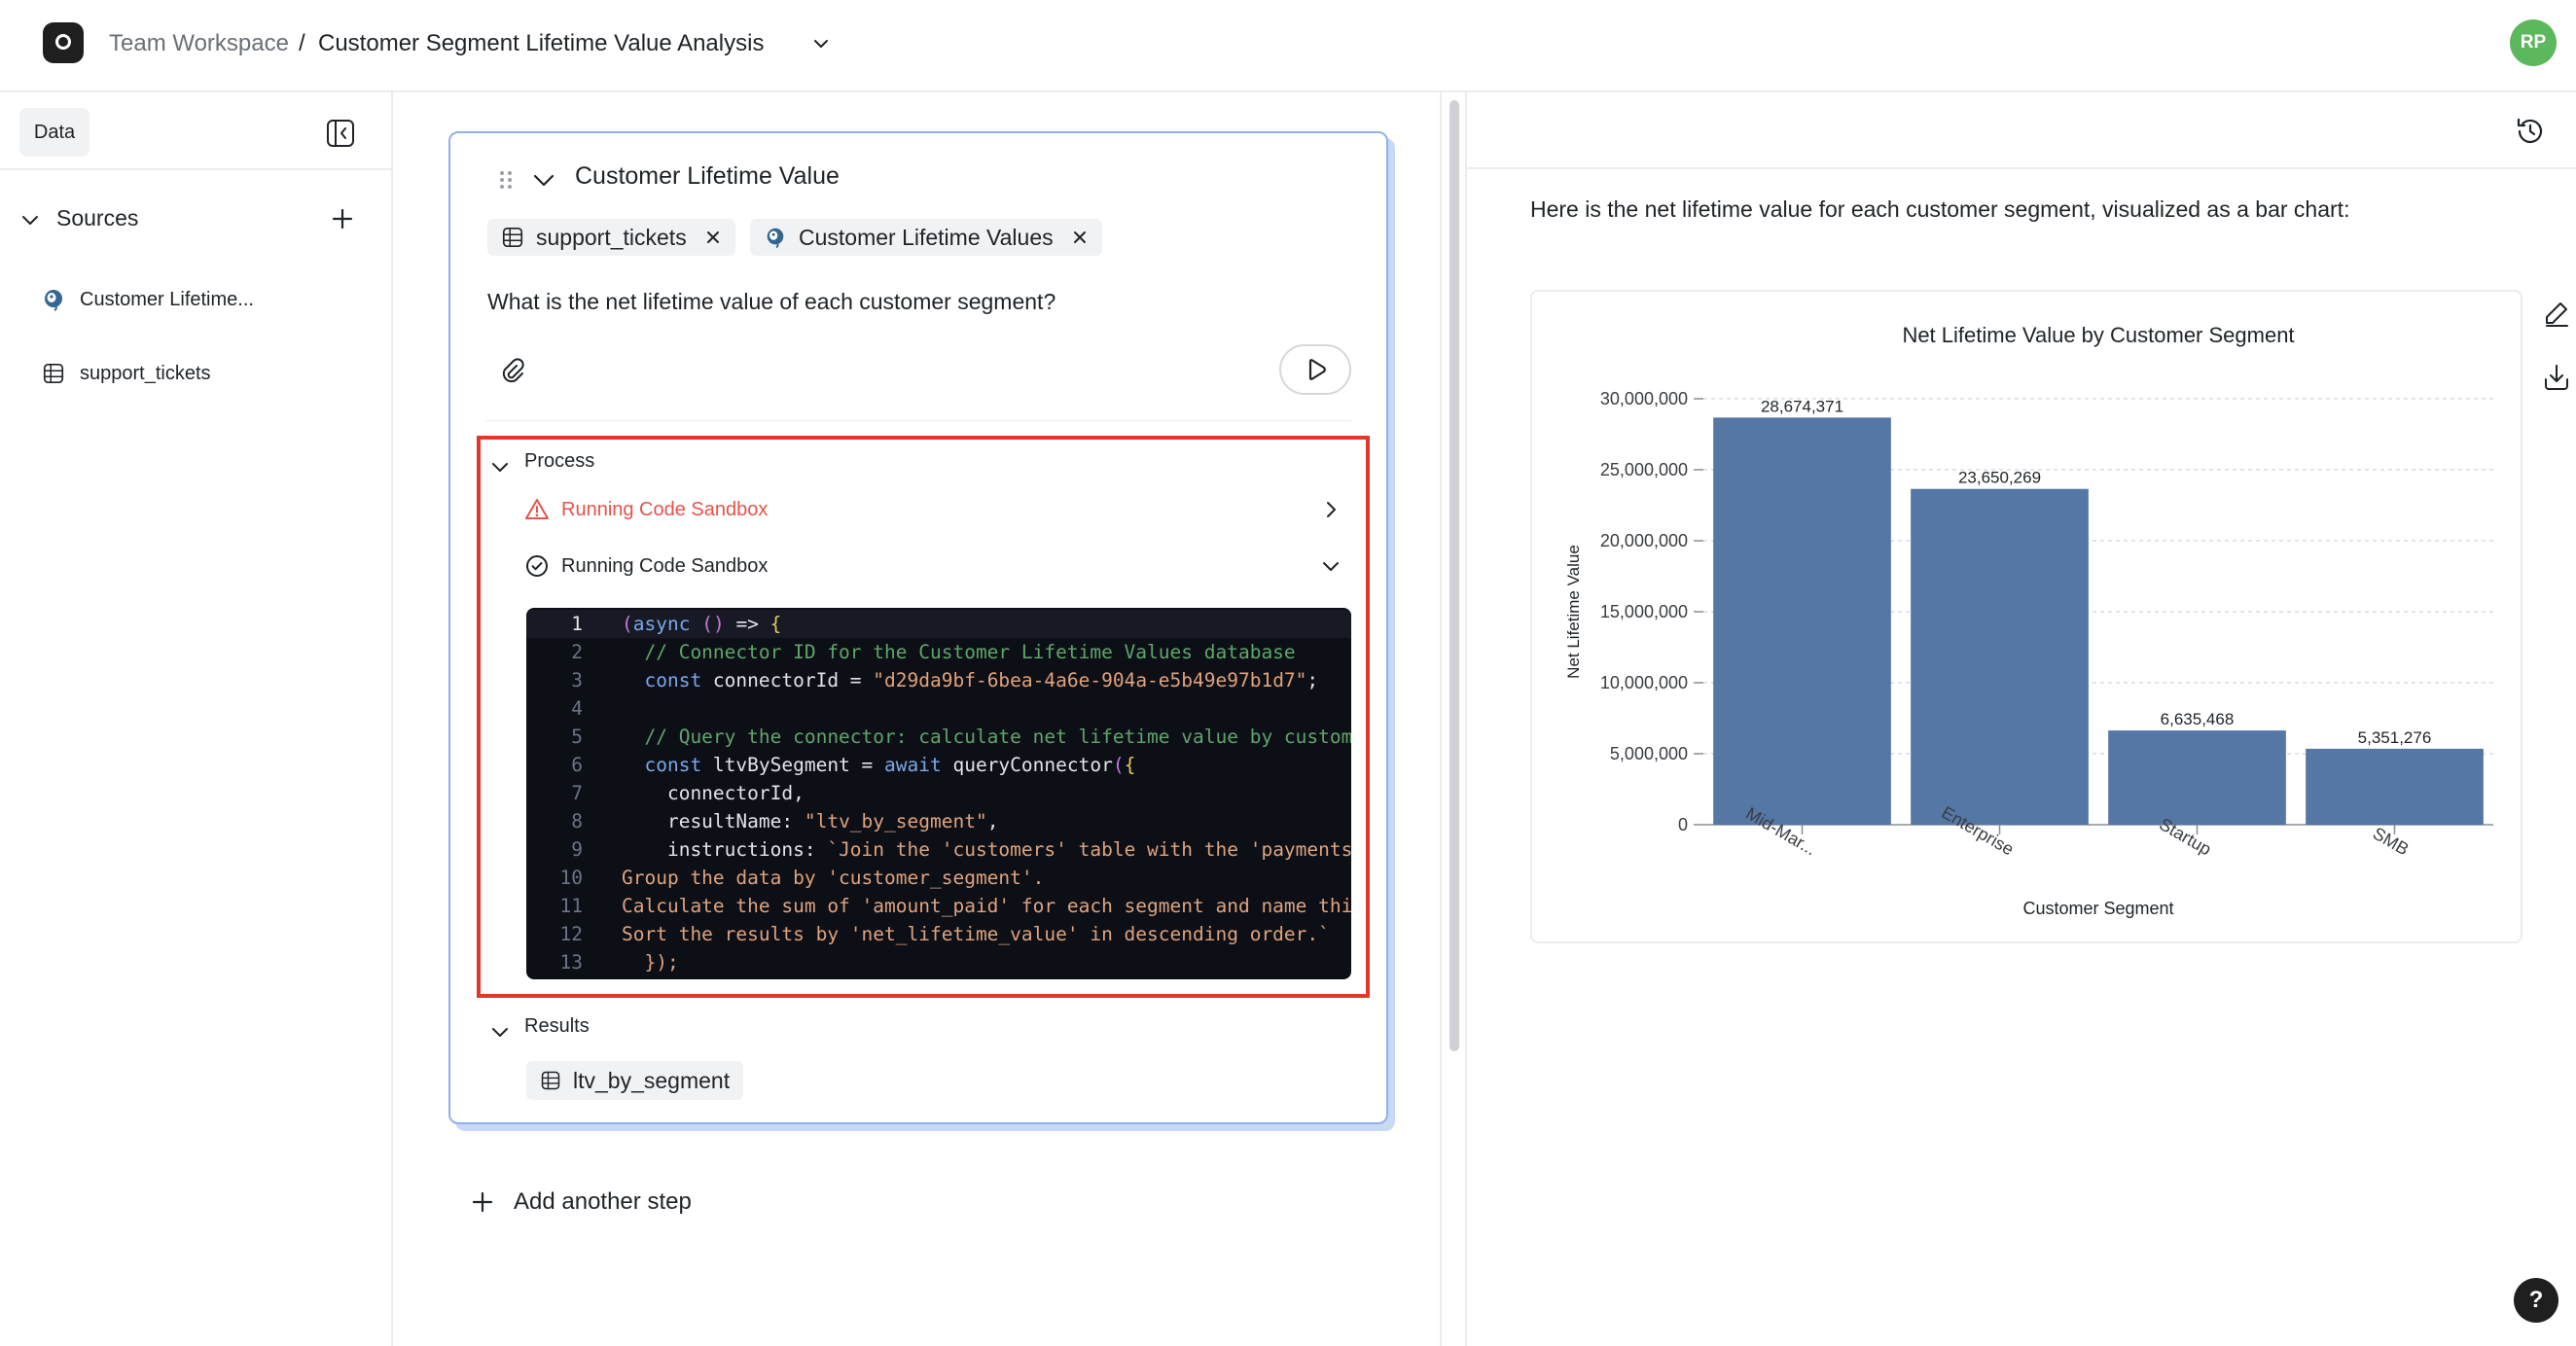  Describe the element at coordinates (1331, 509) in the screenshot. I see `chevron-right-icon` at that location.